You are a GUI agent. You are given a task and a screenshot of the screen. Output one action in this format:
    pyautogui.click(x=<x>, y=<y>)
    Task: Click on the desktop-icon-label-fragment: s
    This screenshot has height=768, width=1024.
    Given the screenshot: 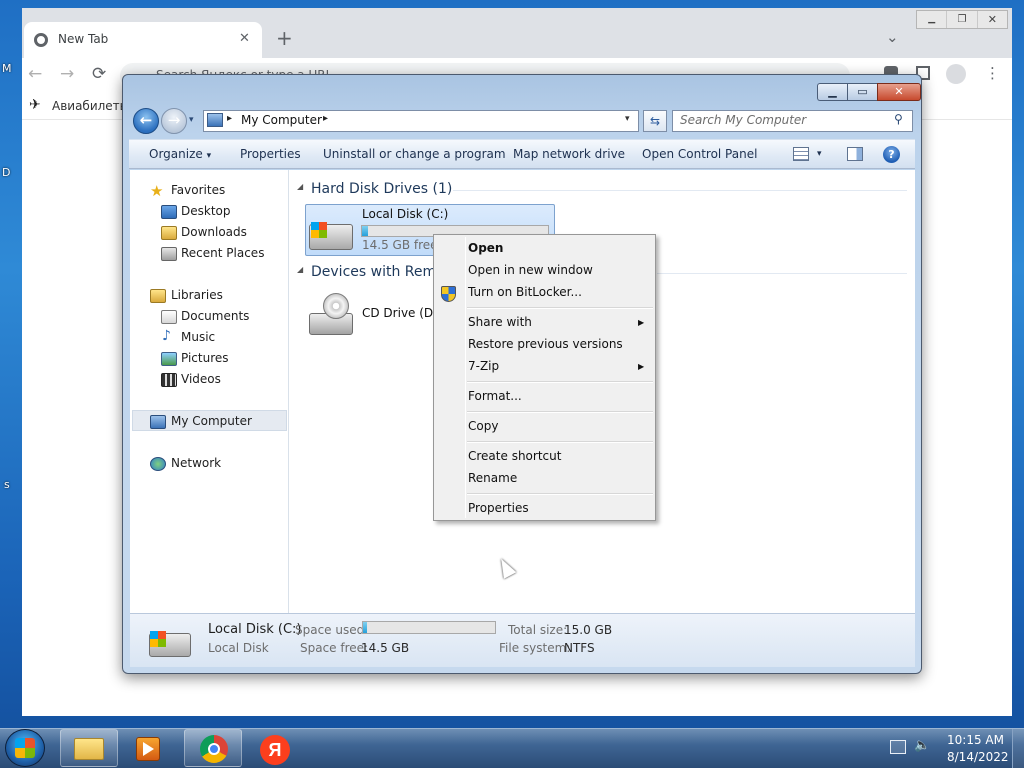 What is the action you would take?
    pyautogui.click(x=7, y=484)
    